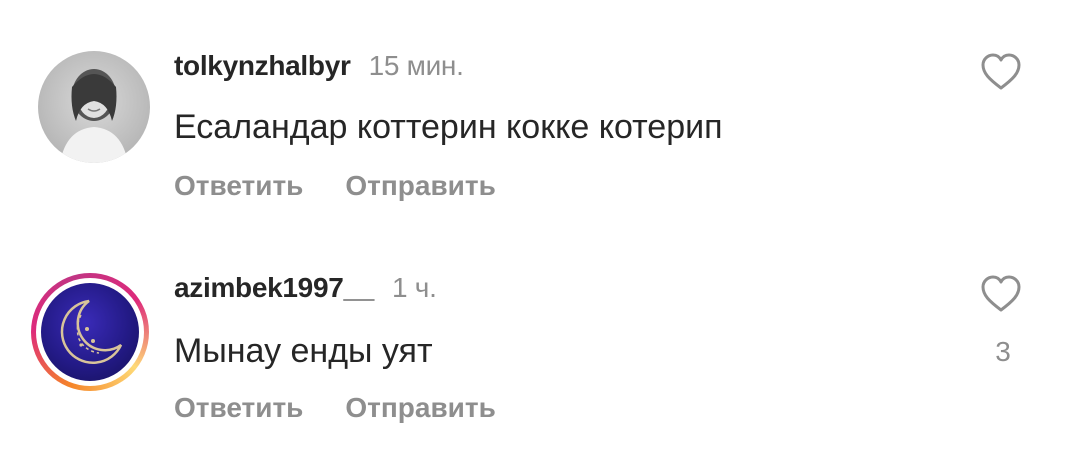 Image resolution: width=1080 pixels, height=474 pixels. I want to click on comment-time: 15 мин., so click(416, 65).